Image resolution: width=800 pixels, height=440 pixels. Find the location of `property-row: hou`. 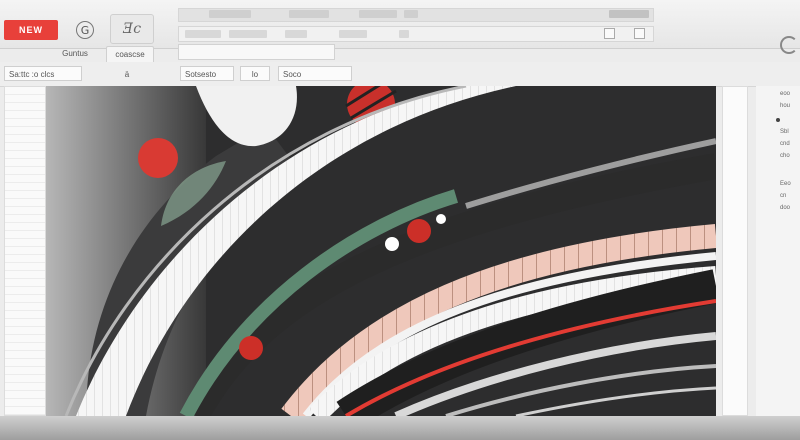

property-row: hou is located at coordinates (785, 106).